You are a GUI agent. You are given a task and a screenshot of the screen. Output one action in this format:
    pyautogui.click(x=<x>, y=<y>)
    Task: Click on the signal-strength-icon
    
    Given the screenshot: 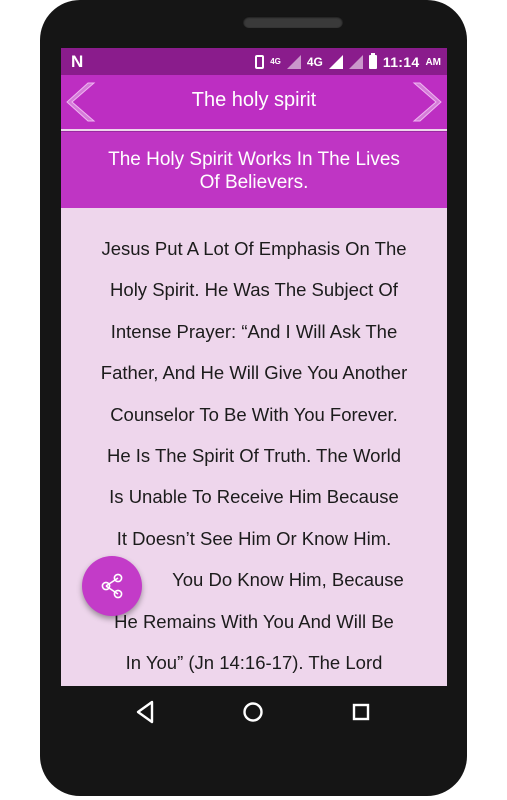 What is the action you would take?
    pyautogui.click(x=335, y=62)
    